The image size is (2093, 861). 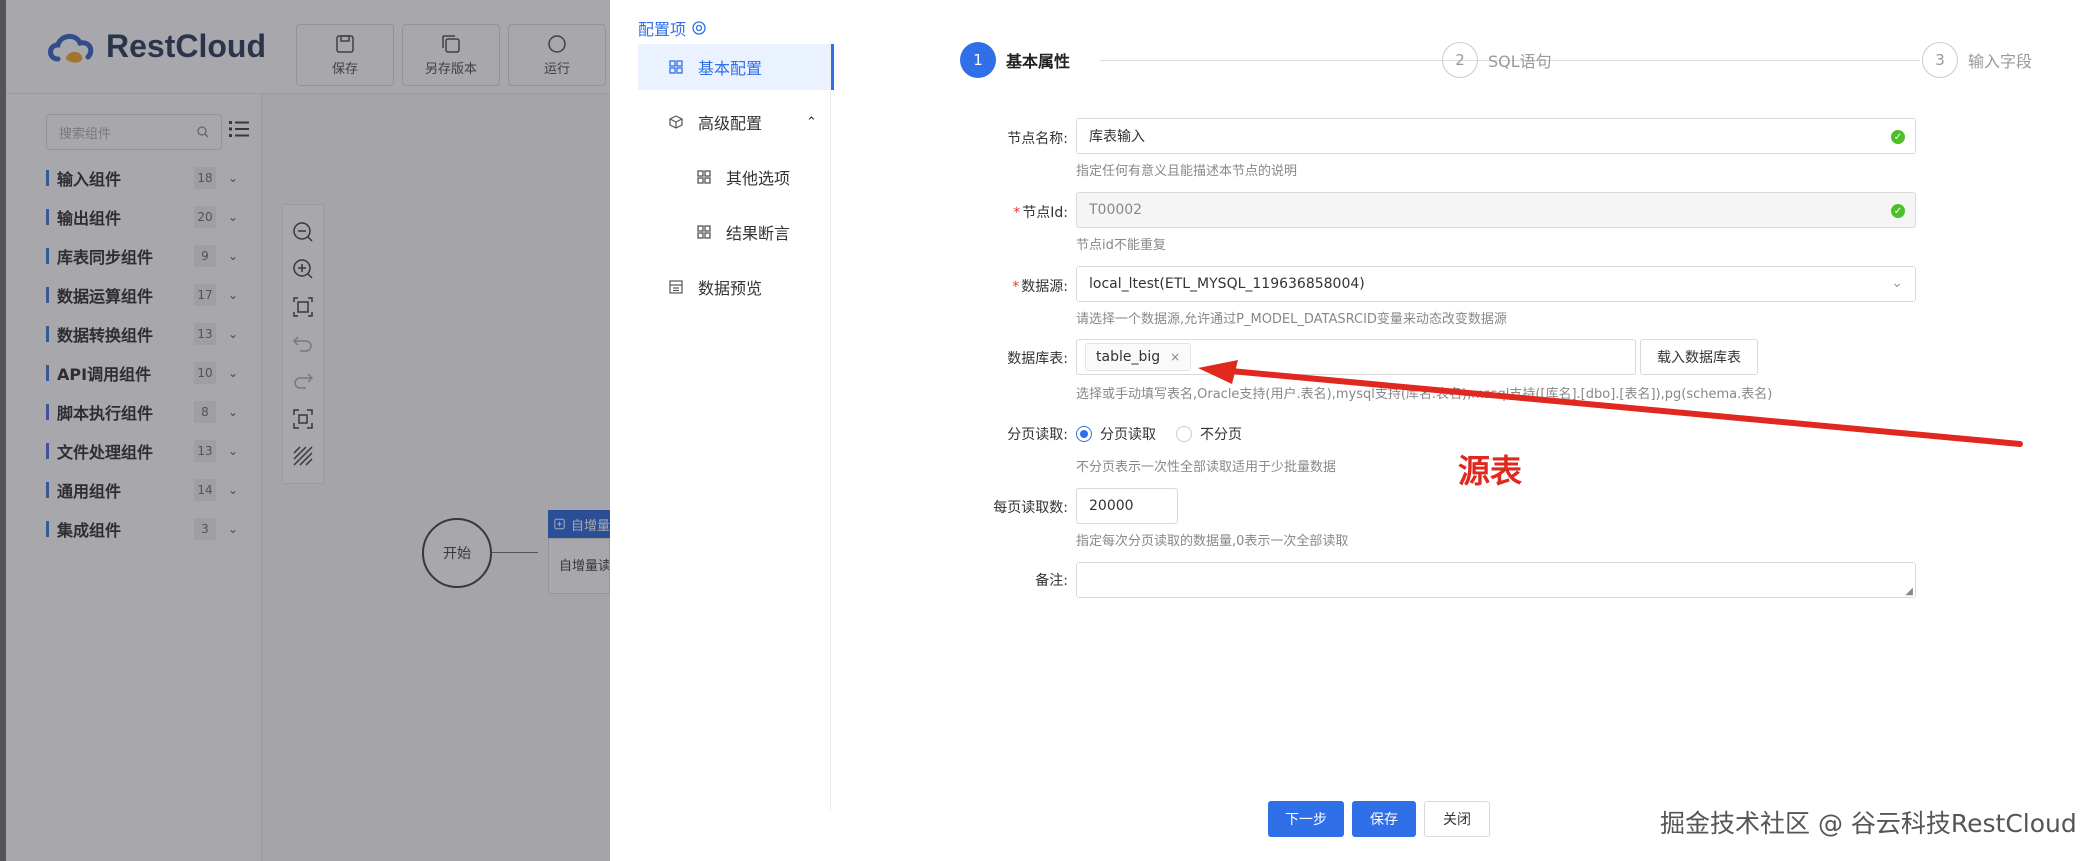 I want to click on paging-radio-yes: 分页读取, so click(x=1116, y=434).